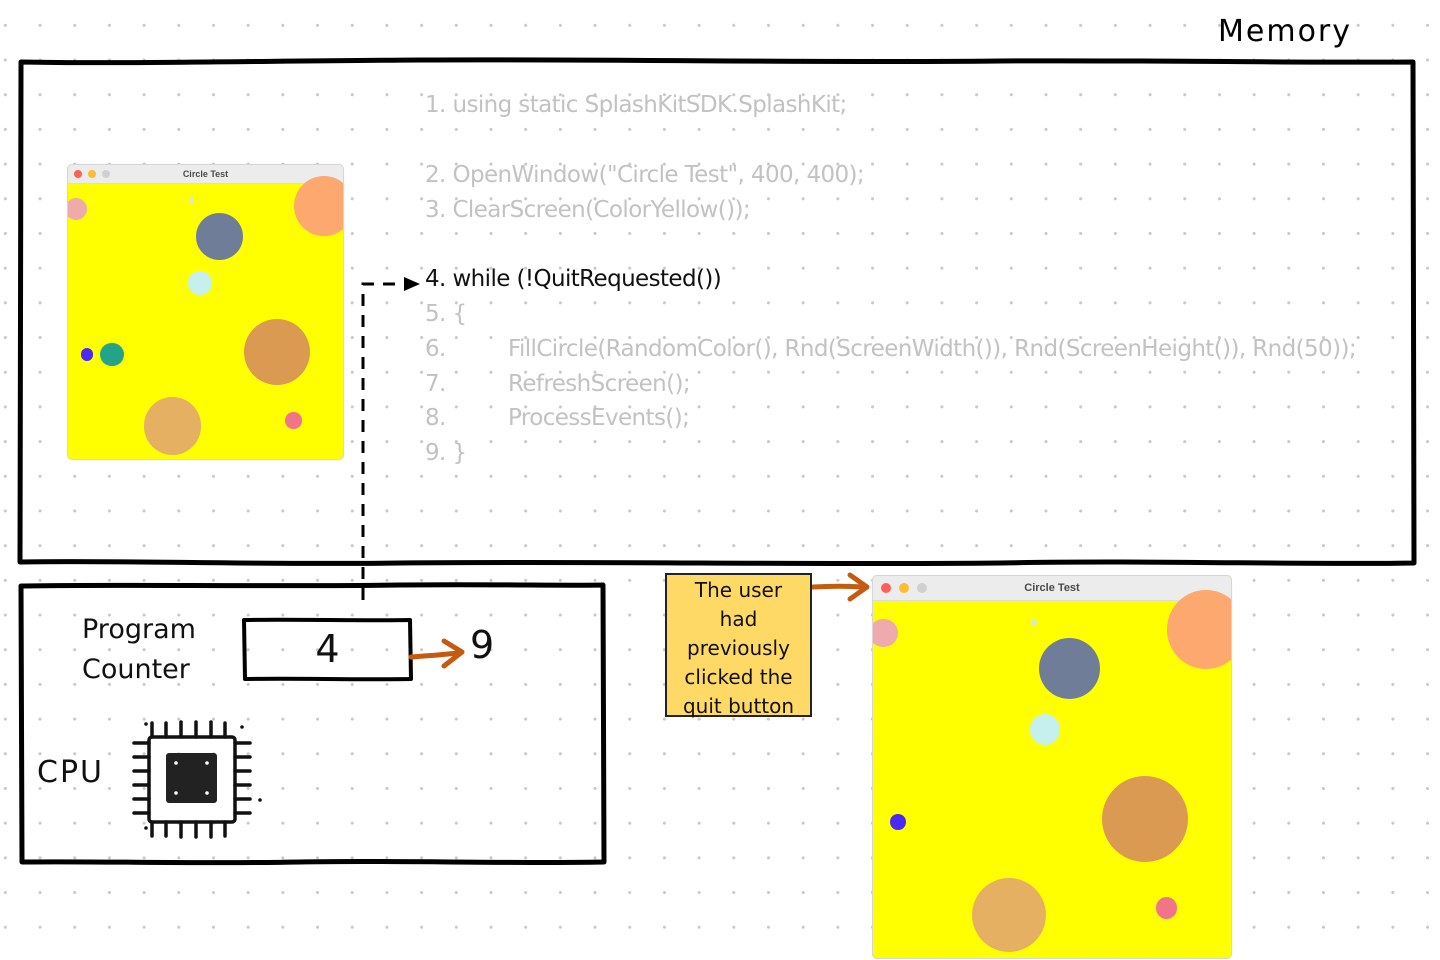 The width and height of the screenshot is (1440, 960). Describe the element at coordinates (327, 649) in the screenshot. I see `program-counter-value: 4` at that location.